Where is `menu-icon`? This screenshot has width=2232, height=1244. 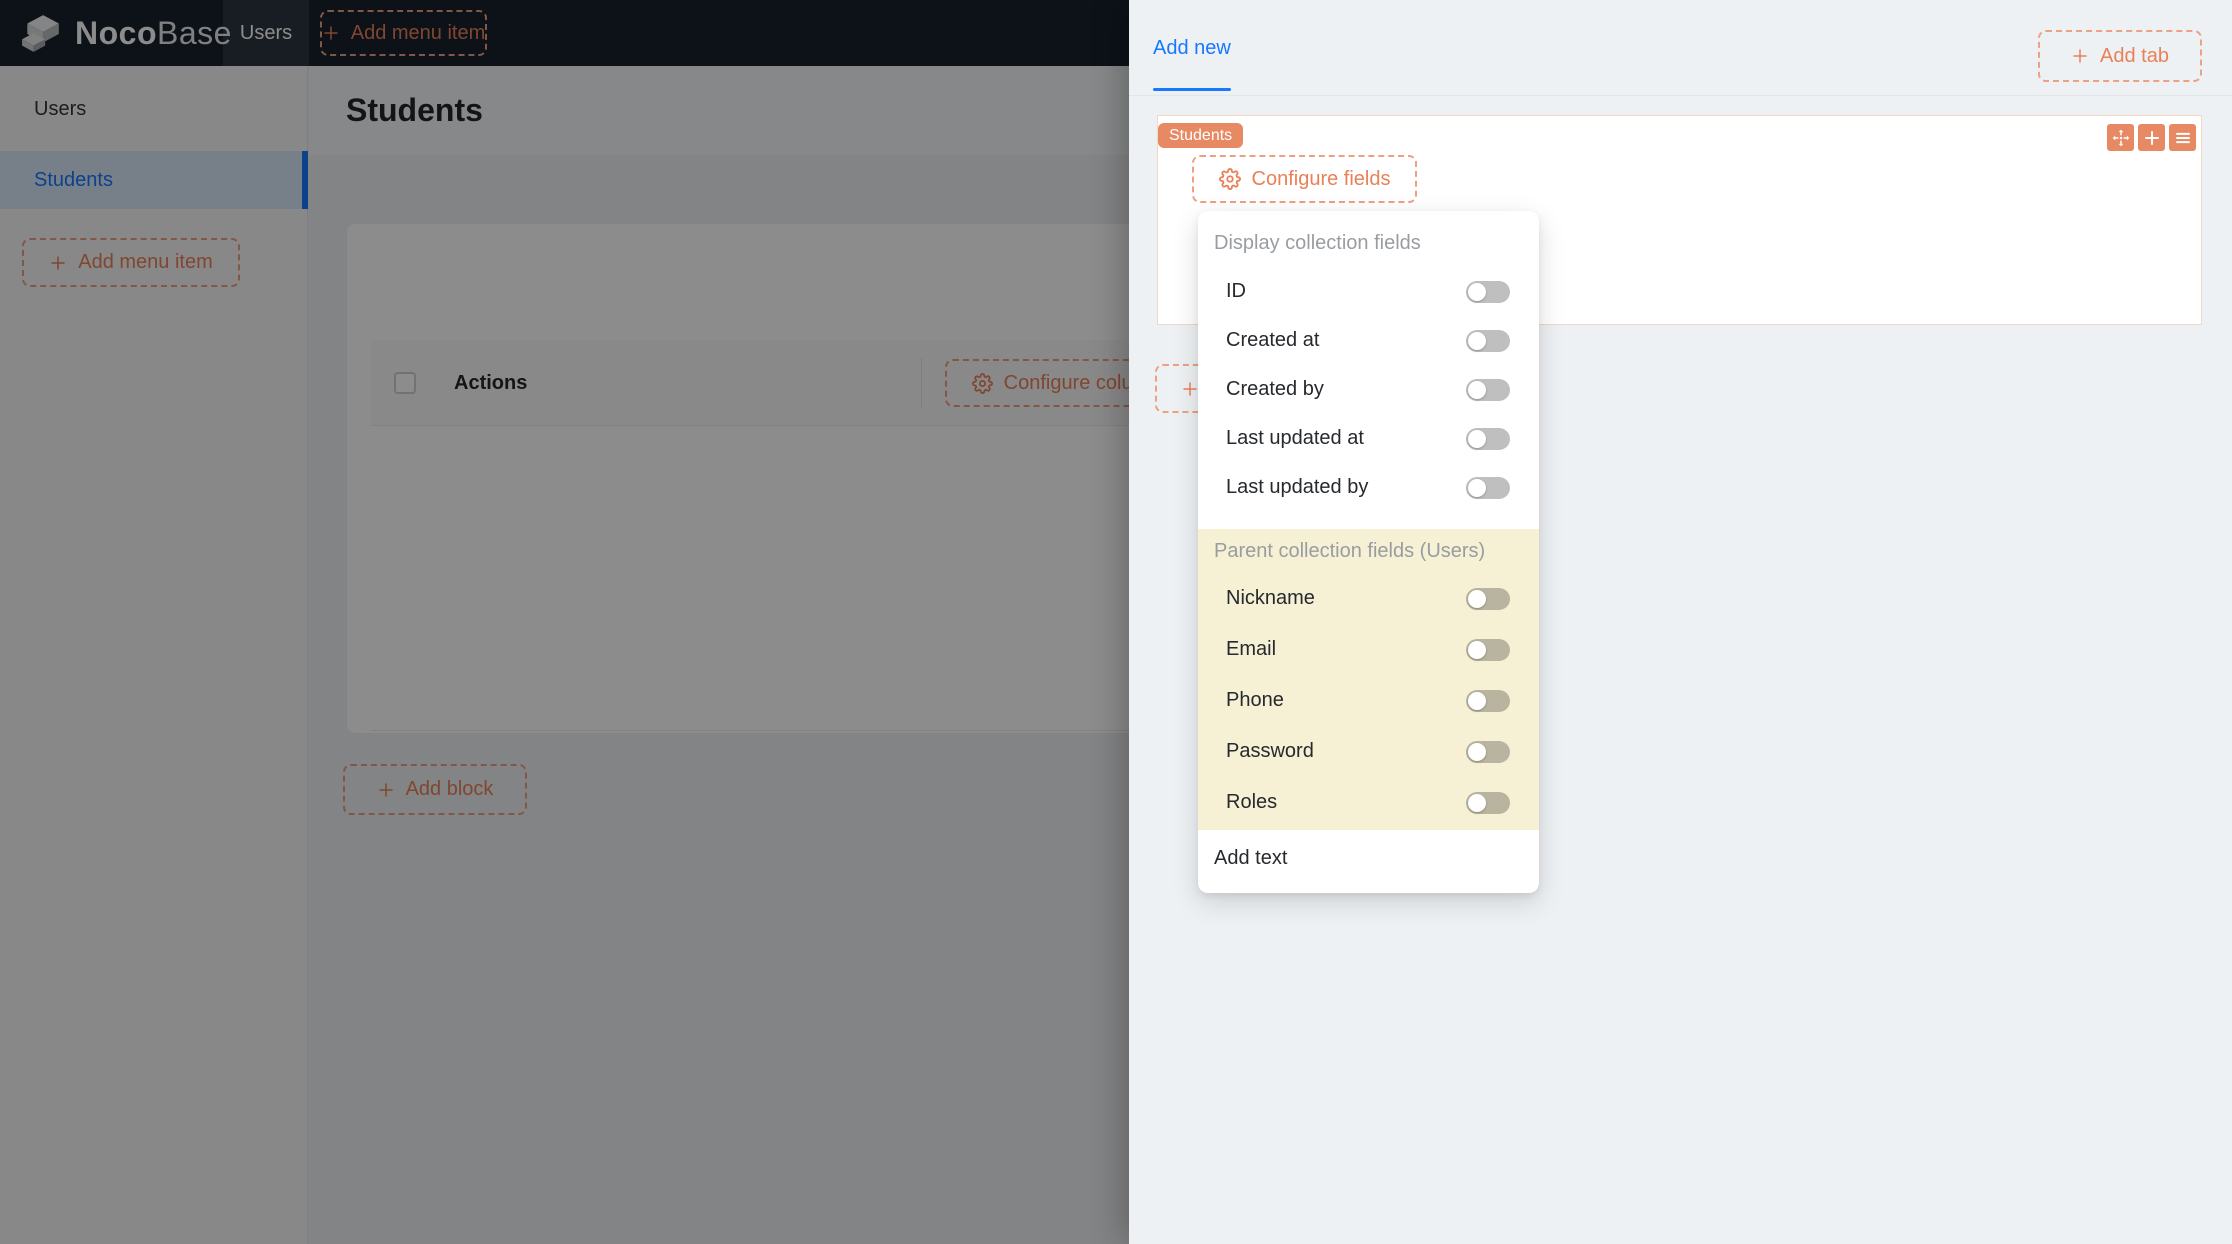 menu-icon is located at coordinates (2182, 137).